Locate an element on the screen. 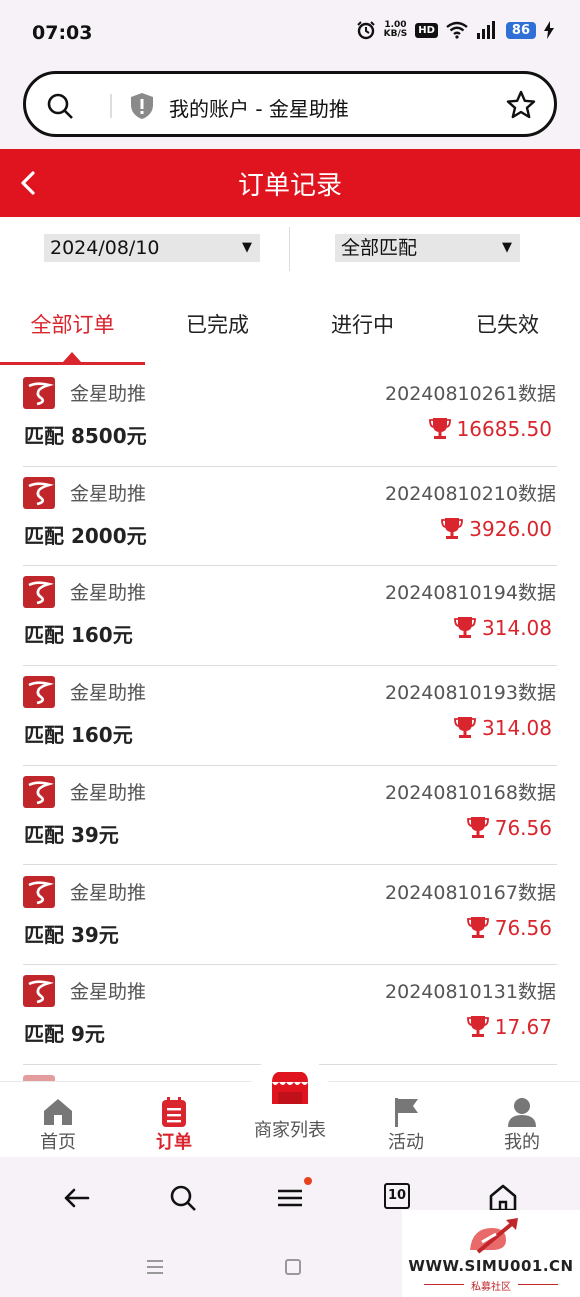 The width and height of the screenshot is (580, 1297). nav-center-bump is located at coordinates (290, 1087).